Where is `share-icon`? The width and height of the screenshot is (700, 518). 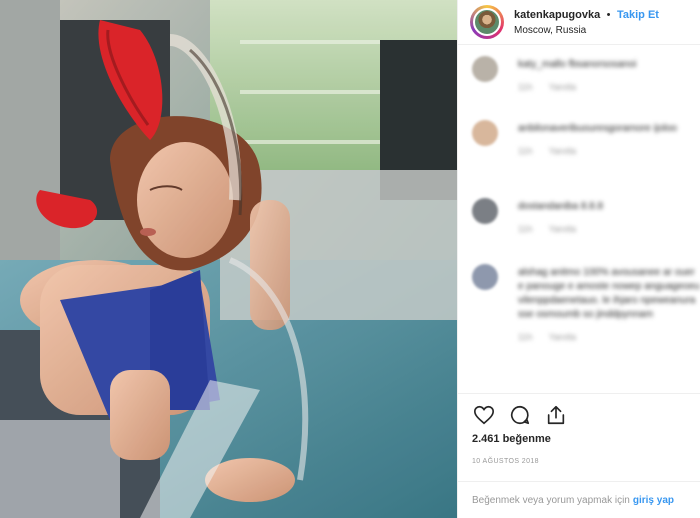
share-icon is located at coordinates (556, 414).